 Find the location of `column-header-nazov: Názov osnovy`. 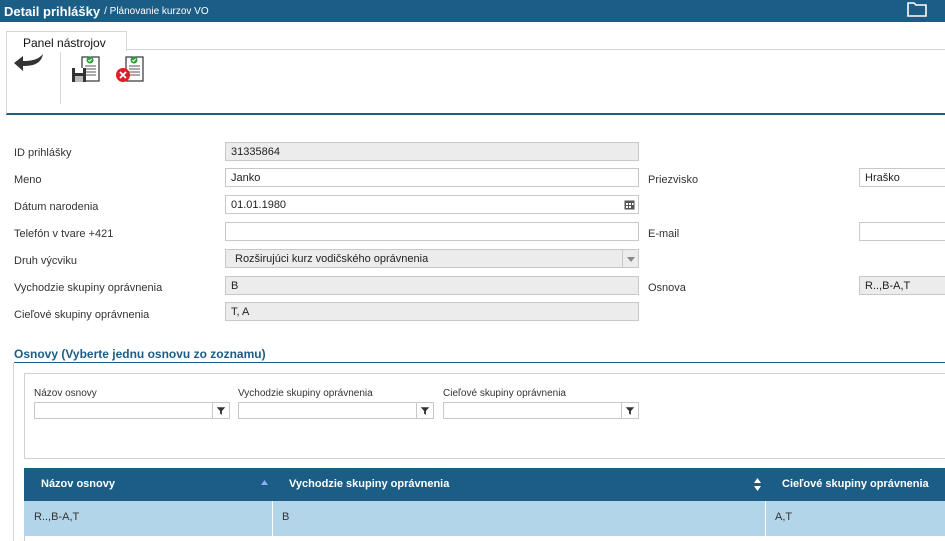

column-header-nazov: Názov osnovy is located at coordinates (156, 484).